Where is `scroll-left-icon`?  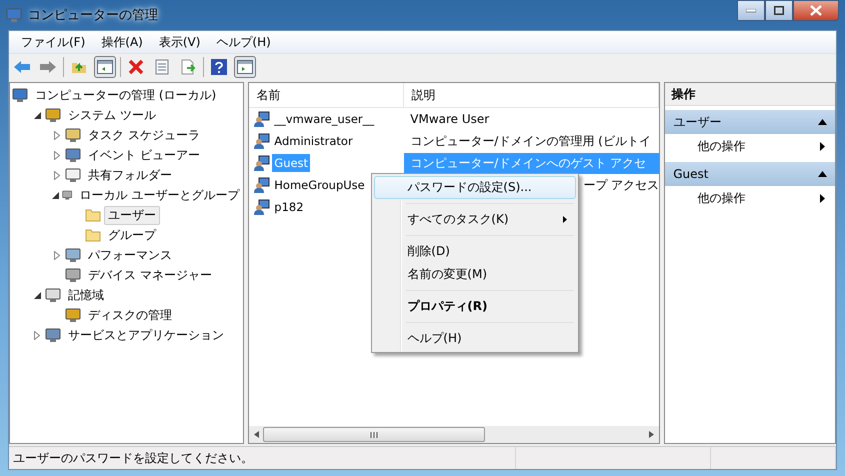
scroll-left-icon is located at coordinates (257, 434).